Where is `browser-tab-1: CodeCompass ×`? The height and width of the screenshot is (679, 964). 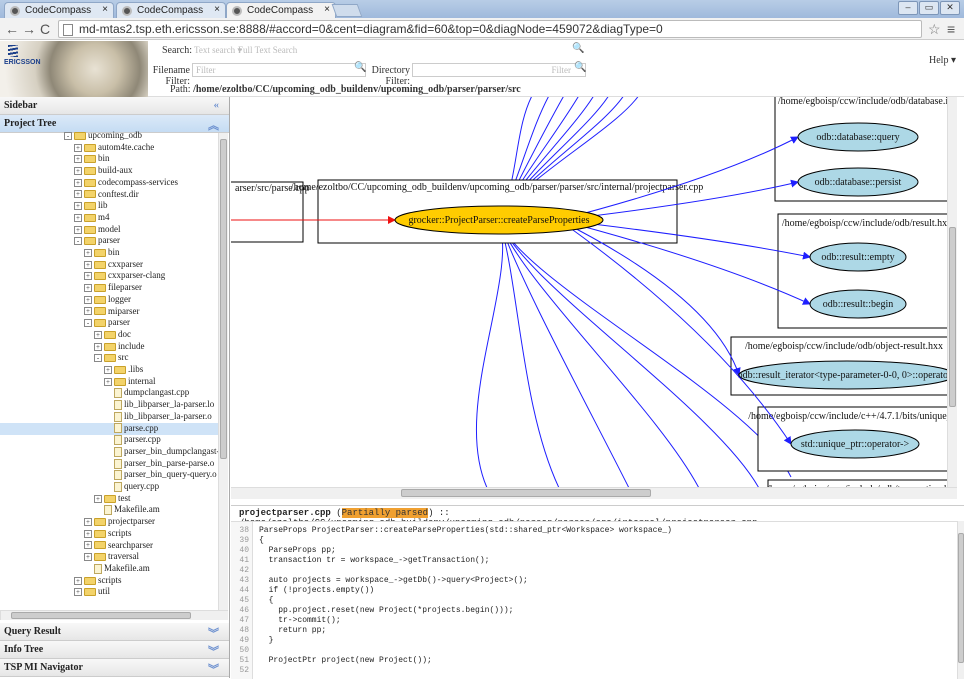
browser-tab-1: CodeCompass × is located at coordinates (59, 10).